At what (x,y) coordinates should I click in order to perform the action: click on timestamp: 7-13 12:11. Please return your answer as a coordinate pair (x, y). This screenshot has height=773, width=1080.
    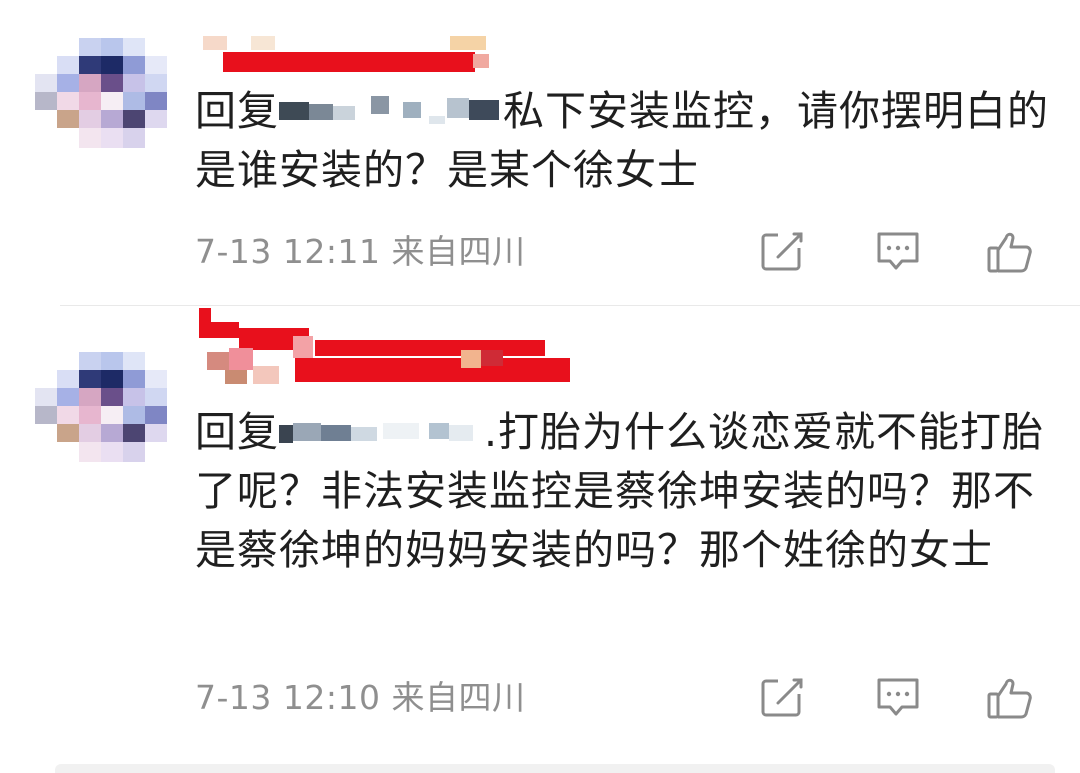
    Looking at the image, I should click on (288, 251).